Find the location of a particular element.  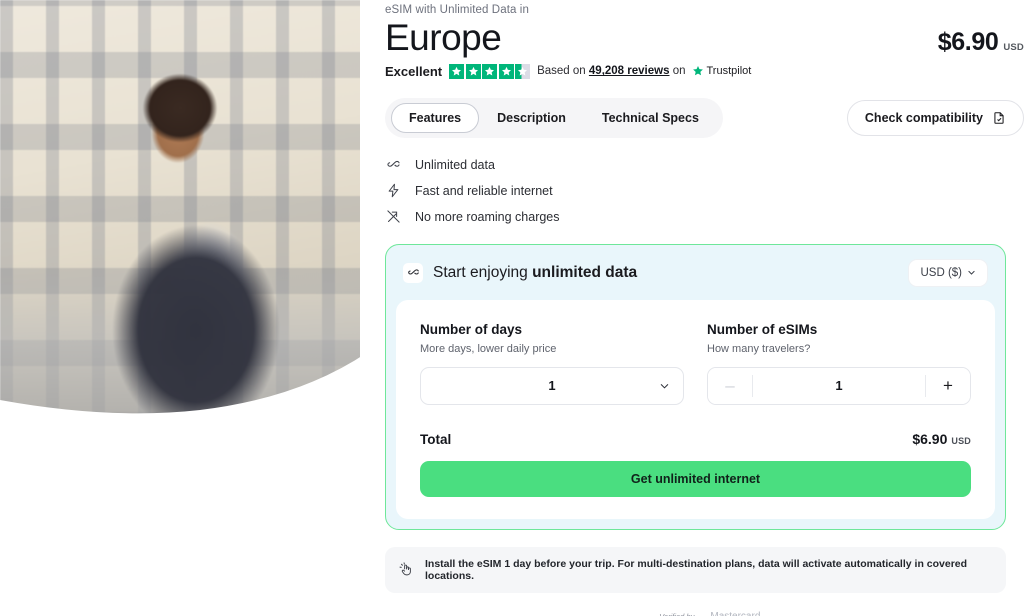

purchase-card-title-plain: Start enjoying is located at coordinates (483, 272).